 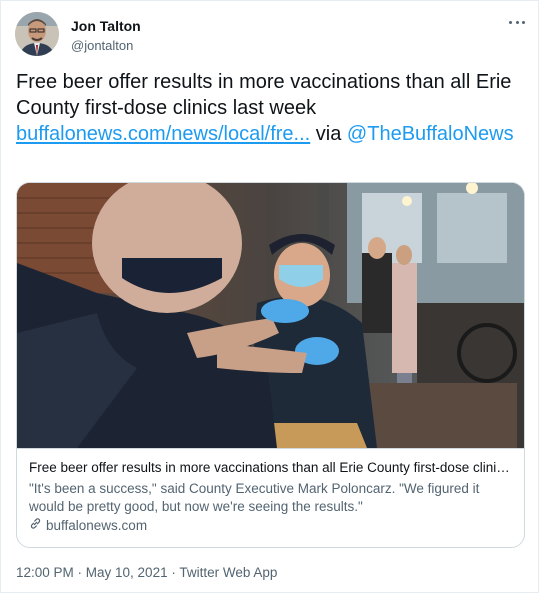 I want to click on author-info: Jon Talton @jontalton, so click(x=106, y=36).